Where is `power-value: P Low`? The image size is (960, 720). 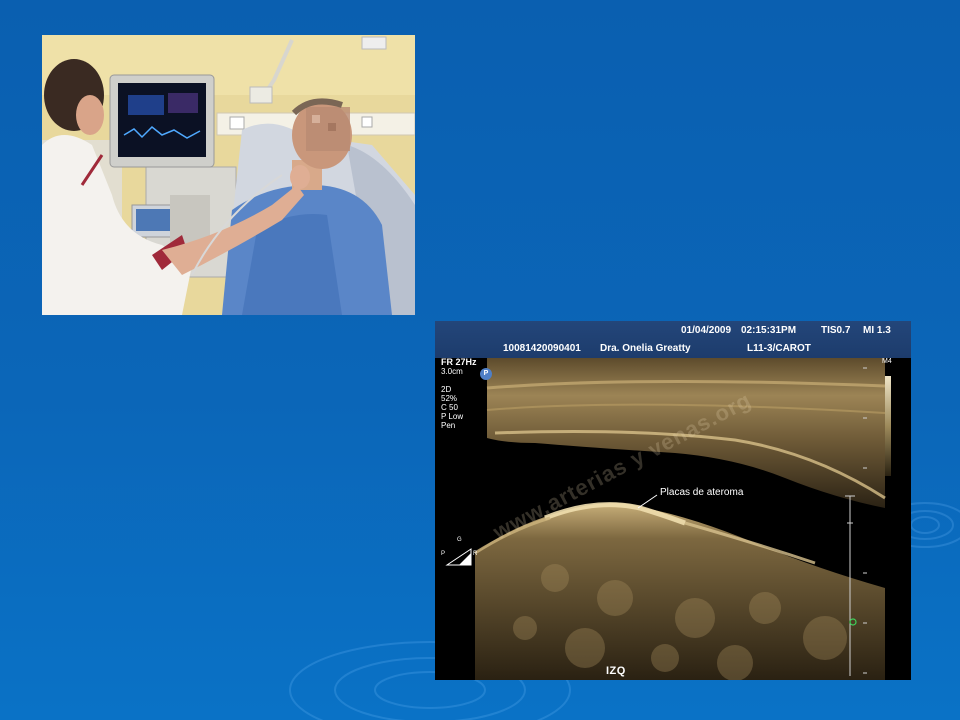 power-value: P Low is located at coordinates (452, 416).